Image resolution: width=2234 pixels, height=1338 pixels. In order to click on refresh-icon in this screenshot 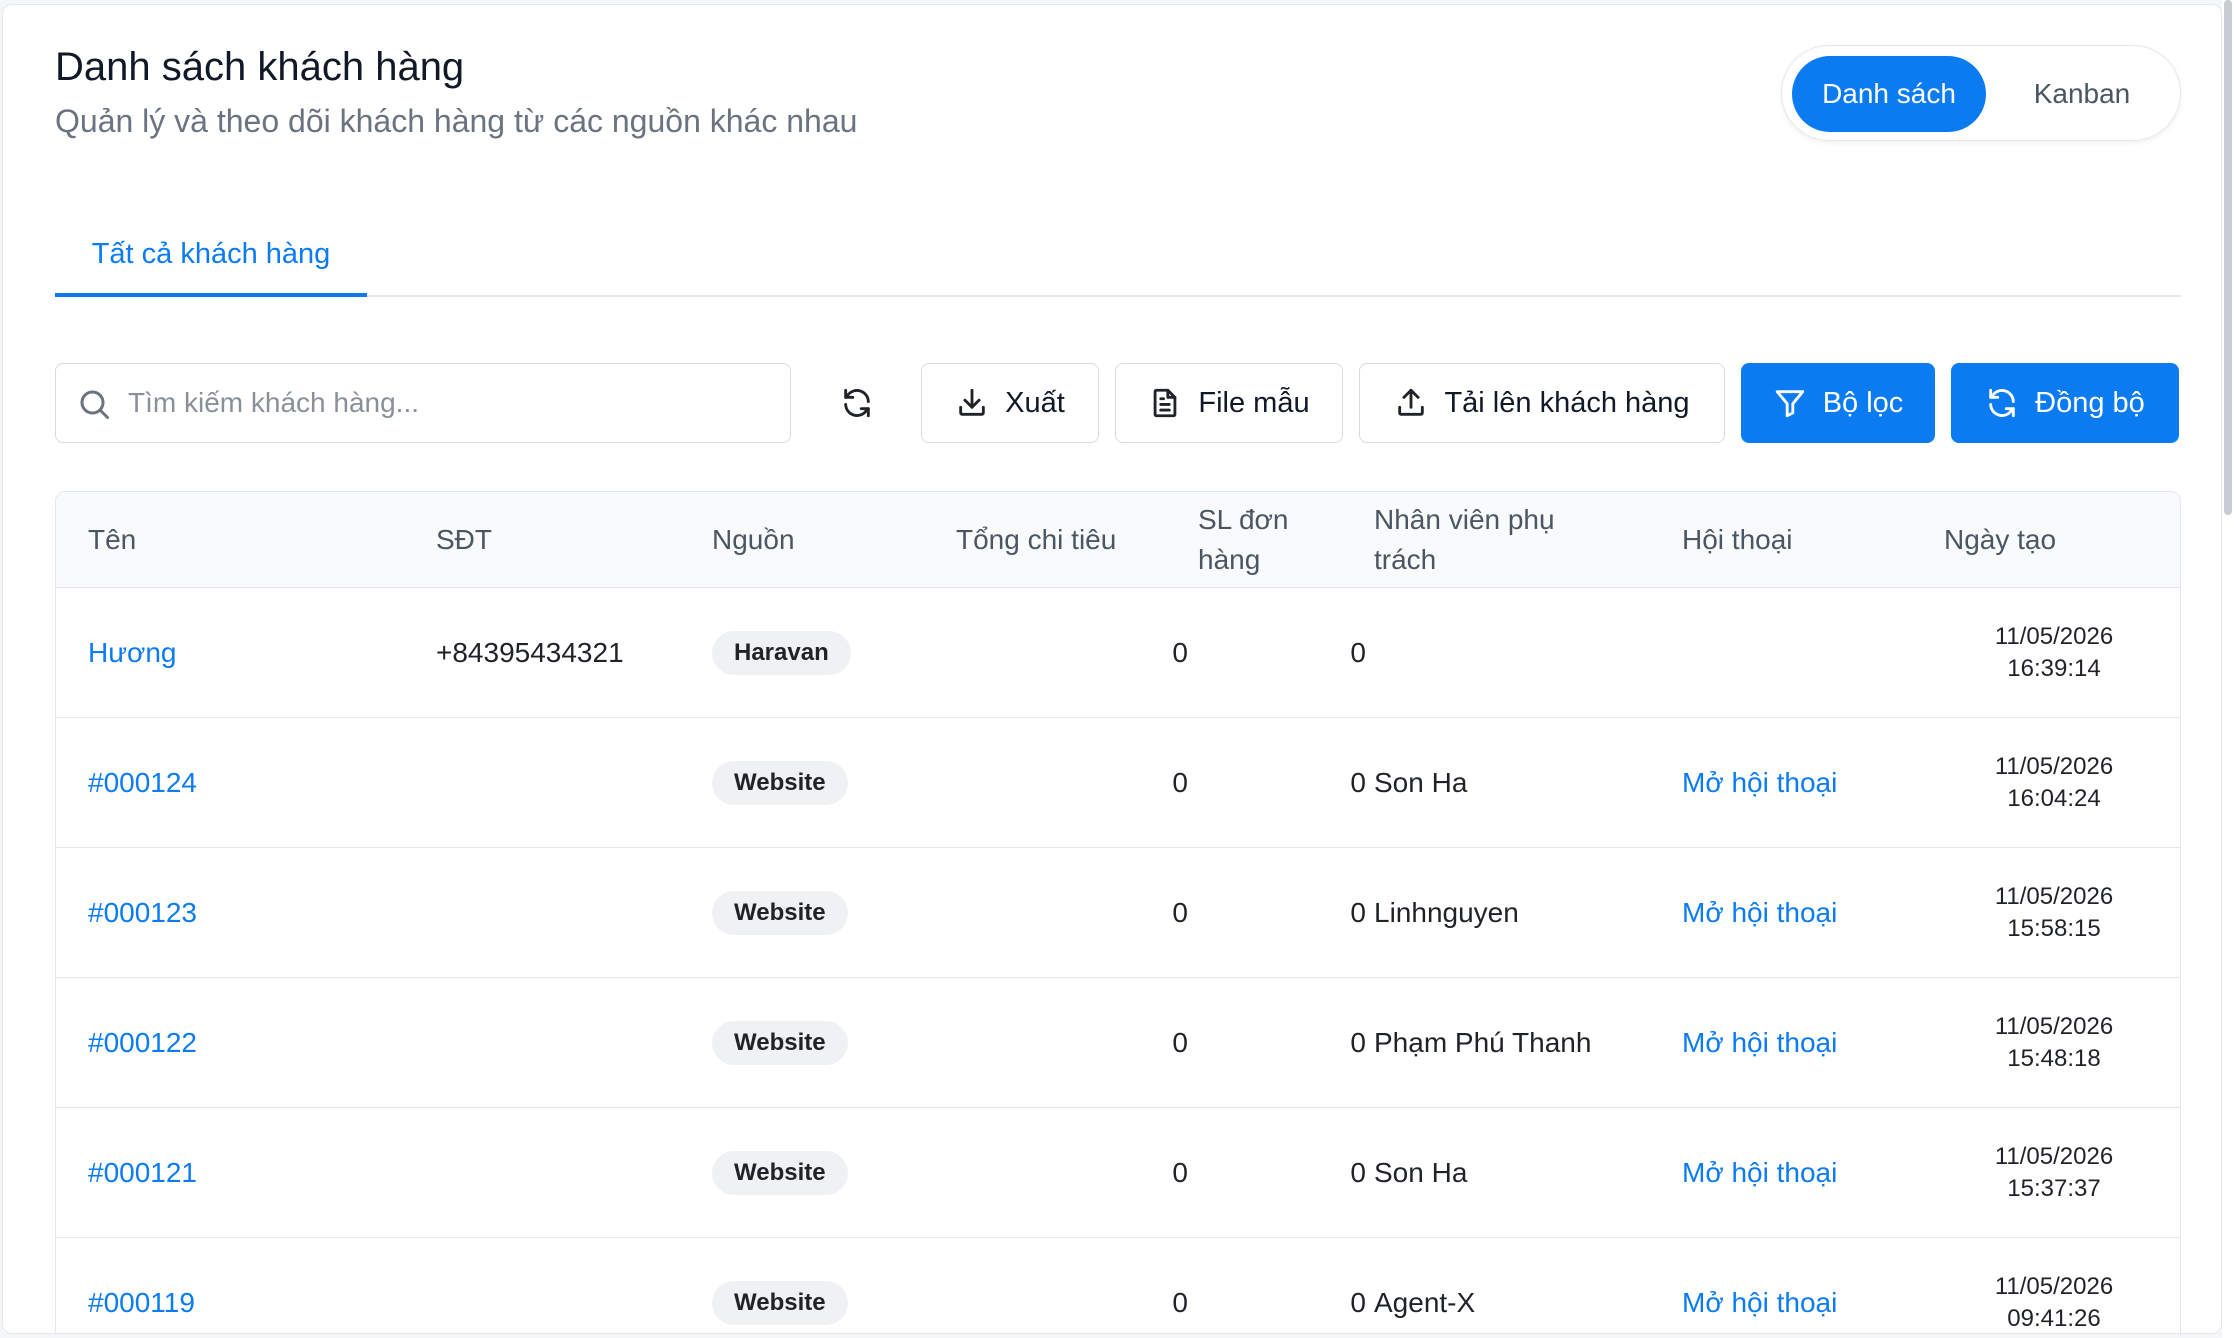, I will do `click(857, 403)`.